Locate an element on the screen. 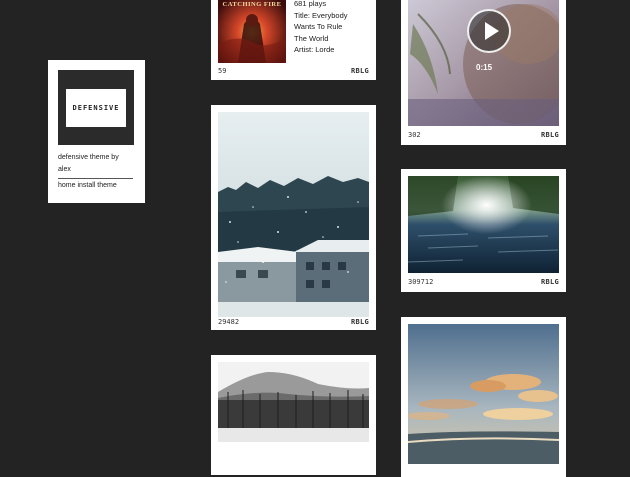 Image resolution: width=630 pixels, height=477 pixels. photo-post: 29482 RBLG is located at coordinates (293, 217).